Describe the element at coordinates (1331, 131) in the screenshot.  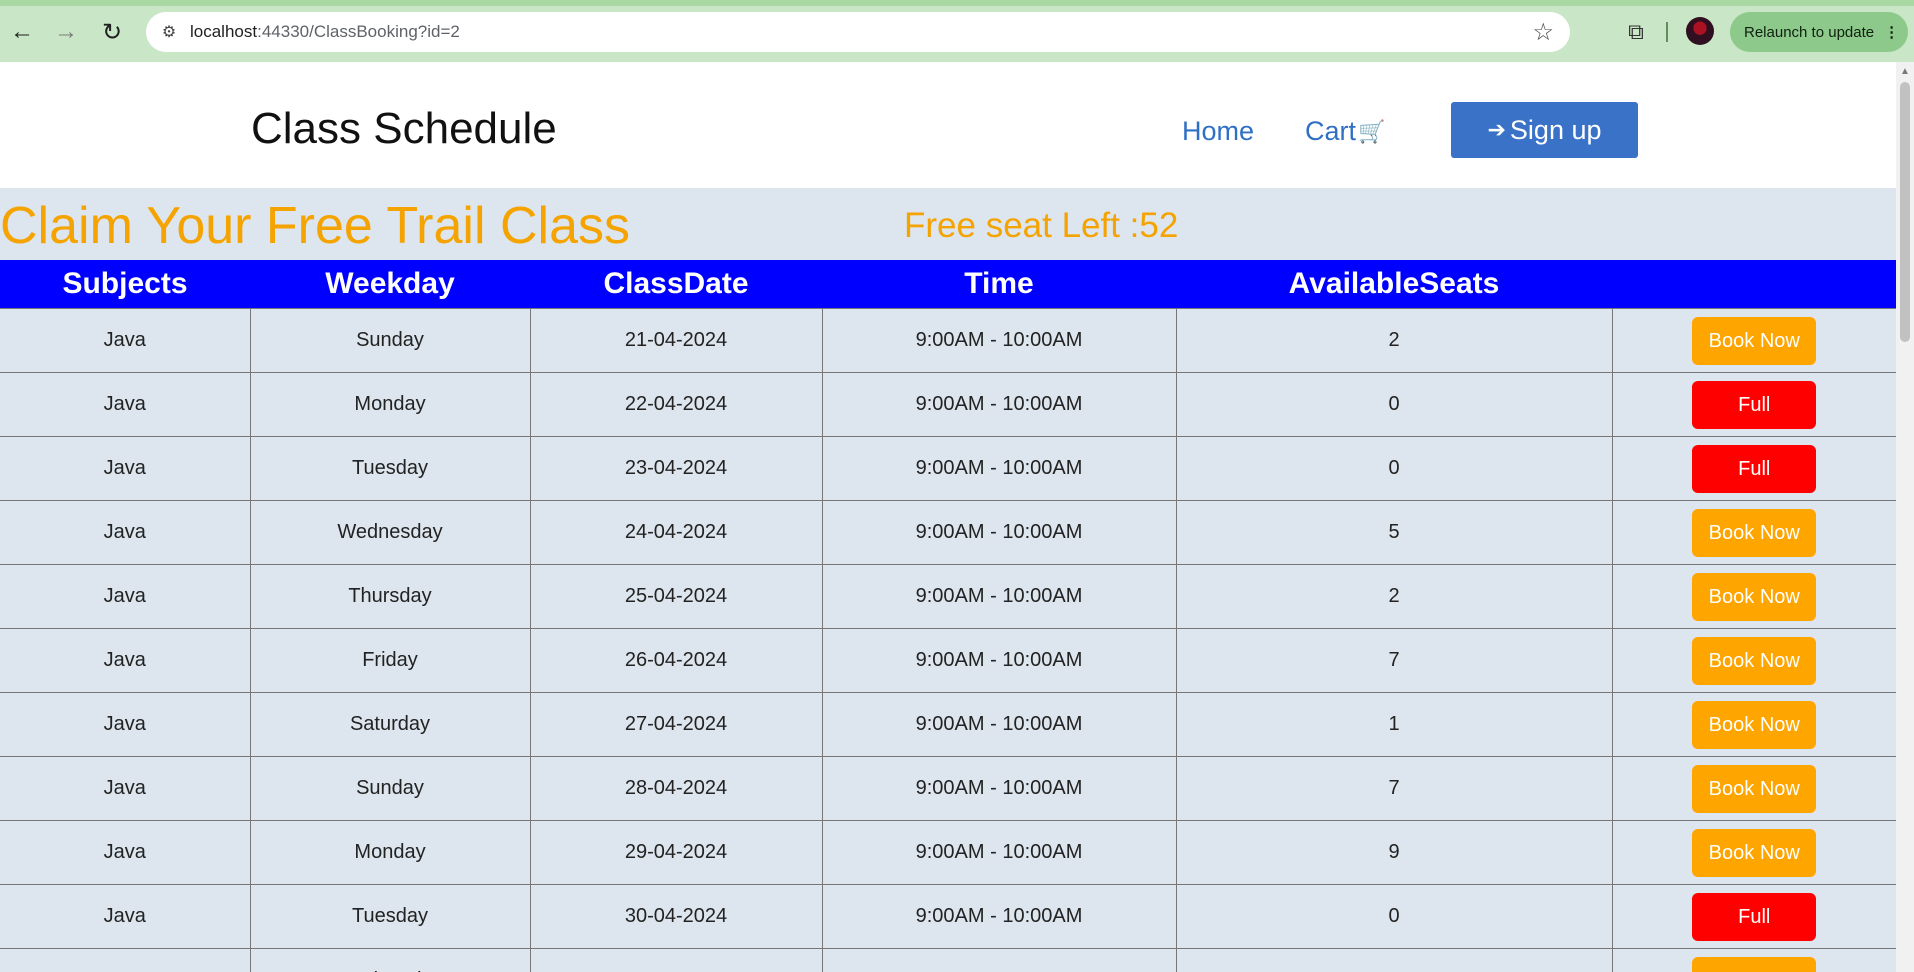
I see `nav-cart-label: Cart` at that location.